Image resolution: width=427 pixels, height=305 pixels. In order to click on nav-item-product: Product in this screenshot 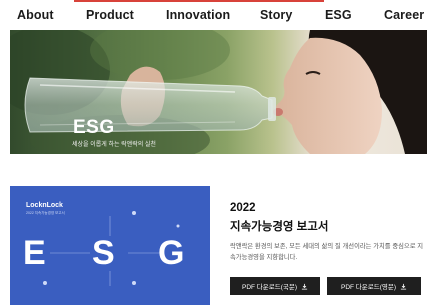, I will do `click(110, 15)`.